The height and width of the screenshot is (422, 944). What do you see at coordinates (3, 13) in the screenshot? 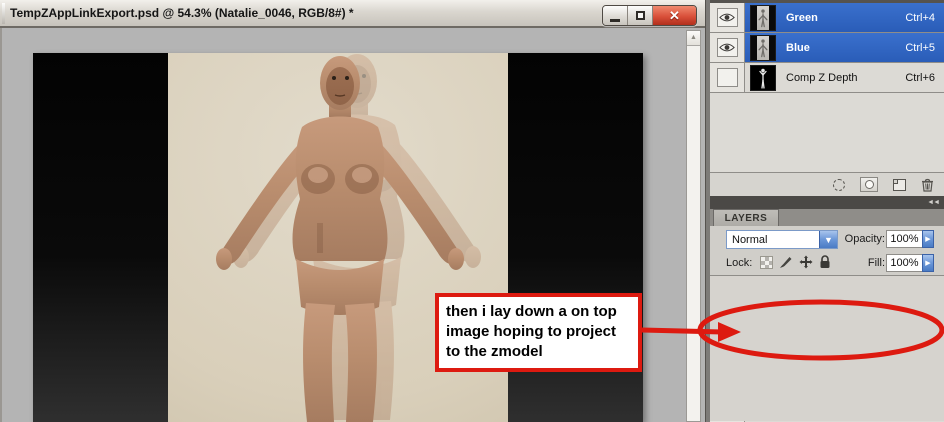
I see `titlebar-accent` at bounding box center [3, 13].